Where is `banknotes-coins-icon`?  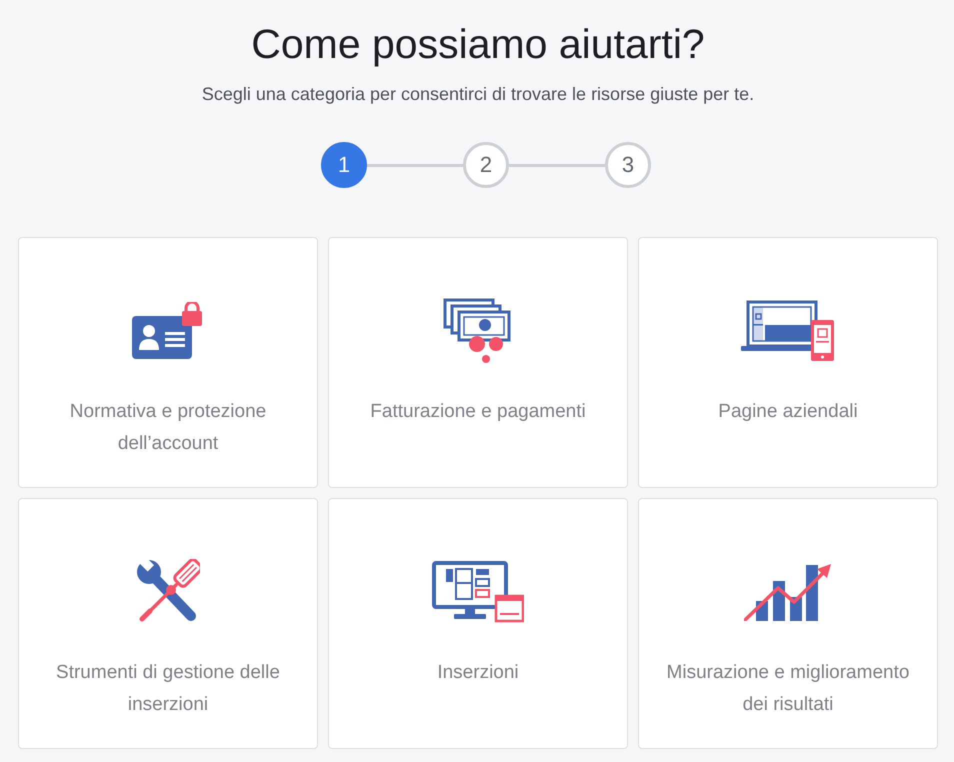
banknotes-coins-icon is located at coordinates (478, 331).